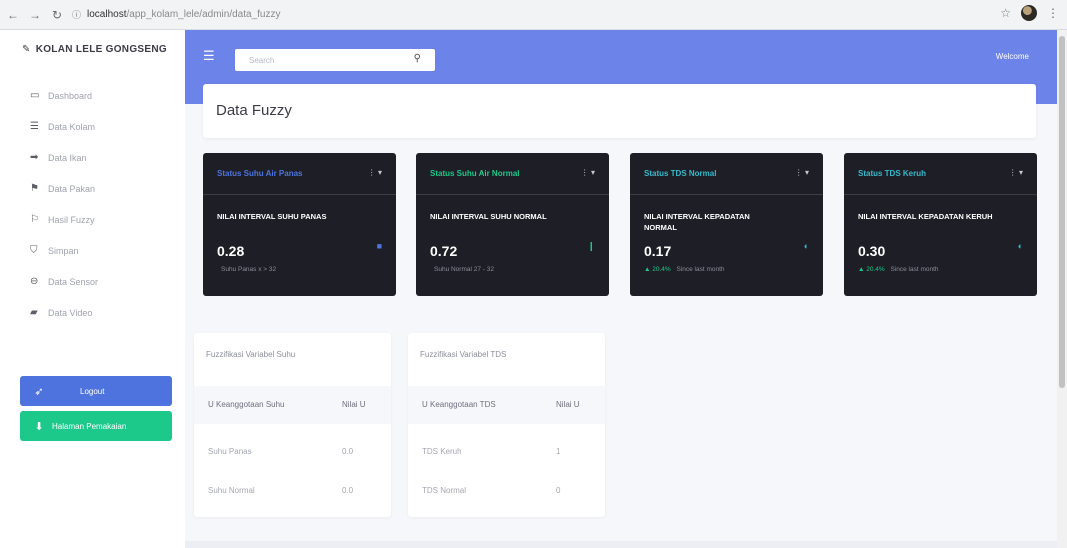 The width and height of the screenshot is (1067, 548). I want to click on table-cell: Suhu Normal, so click(231, 490).